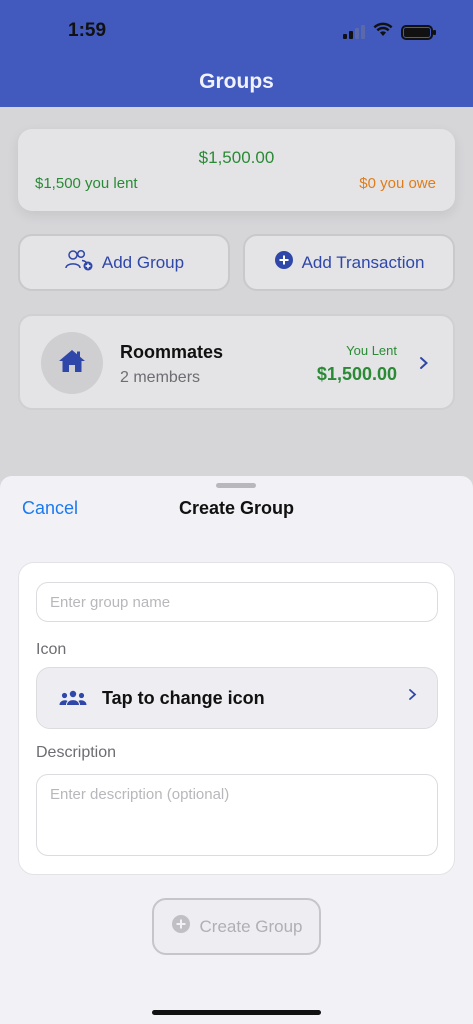  Describe the element at coordinates (76, 752) in the screenshot. I see `description-section-label: Description` at that location.